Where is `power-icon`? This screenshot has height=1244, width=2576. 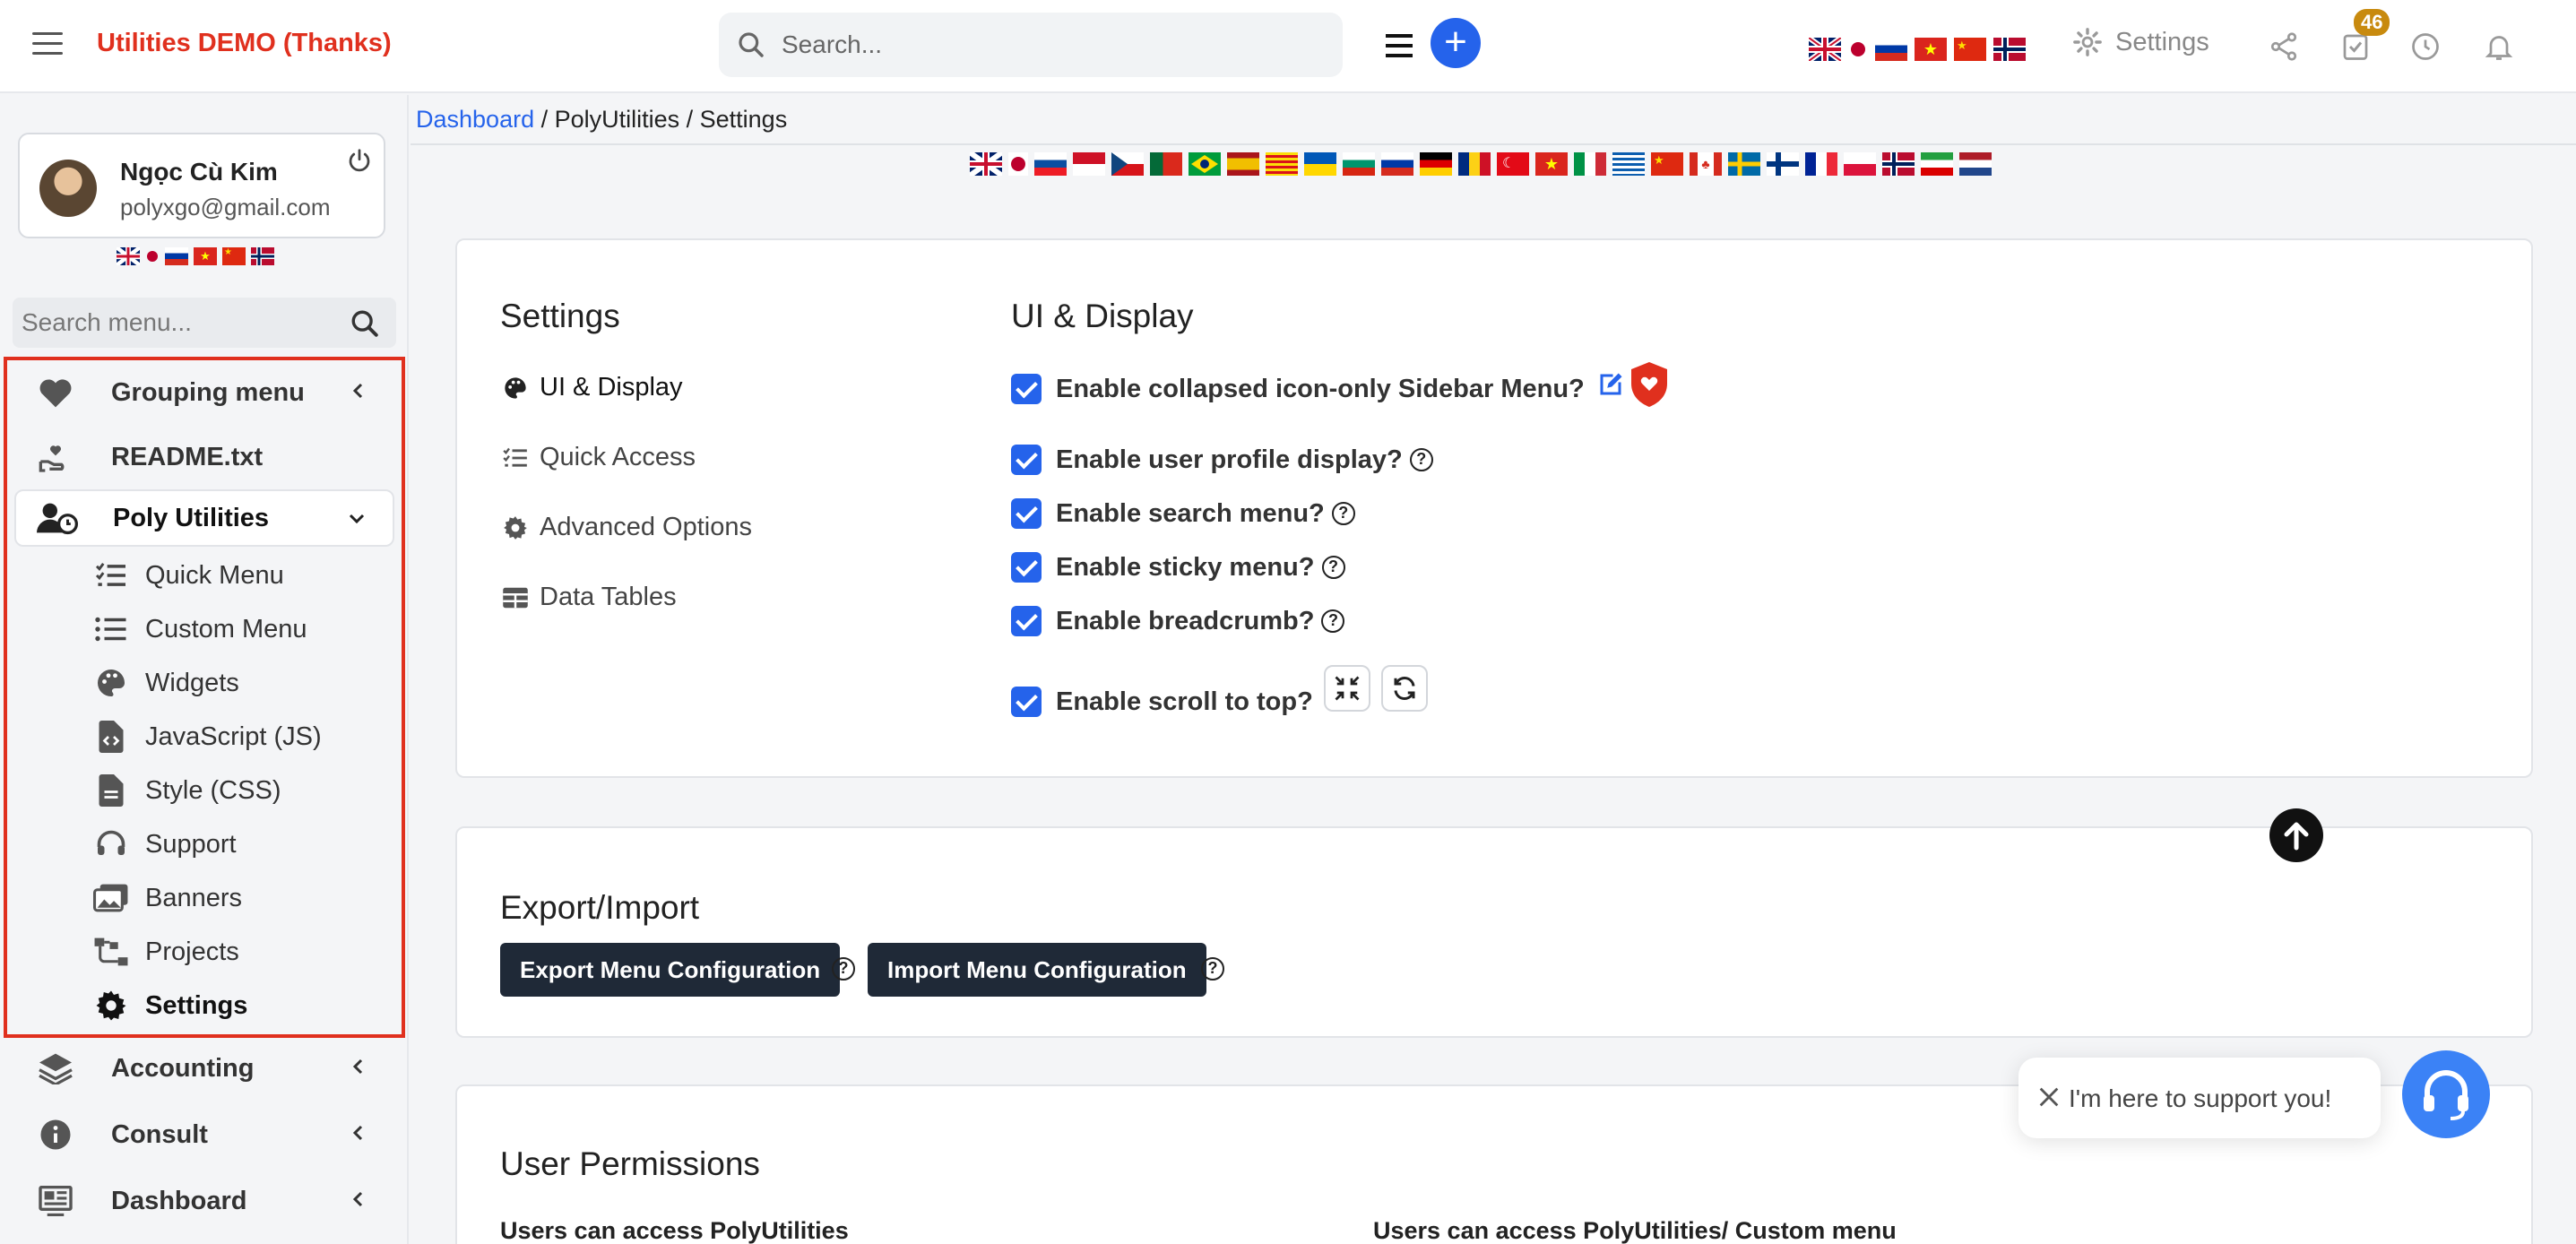
power-icon is located at coordinates (359, 160).